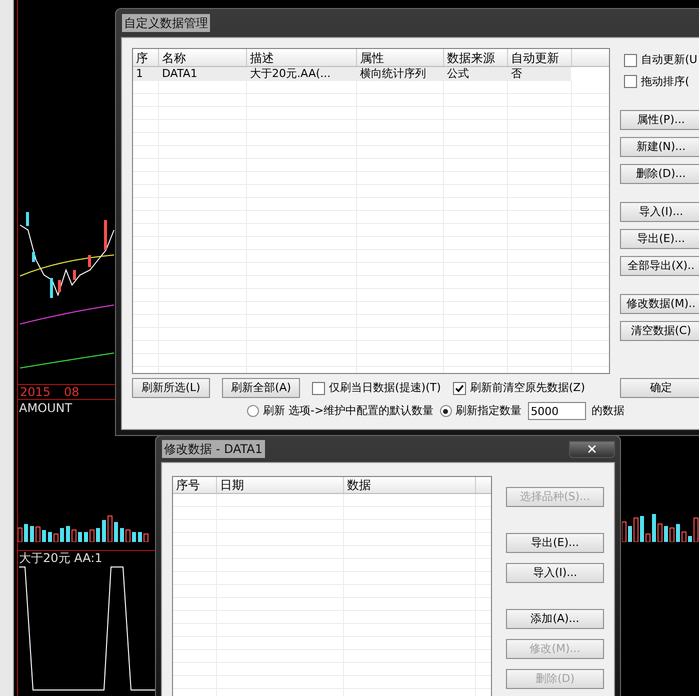 The image size is (699, 696). What do you see at coordinates (35, 392) in the screenshot?
I see `date-label: 2015` at bounding box center [35, 392].